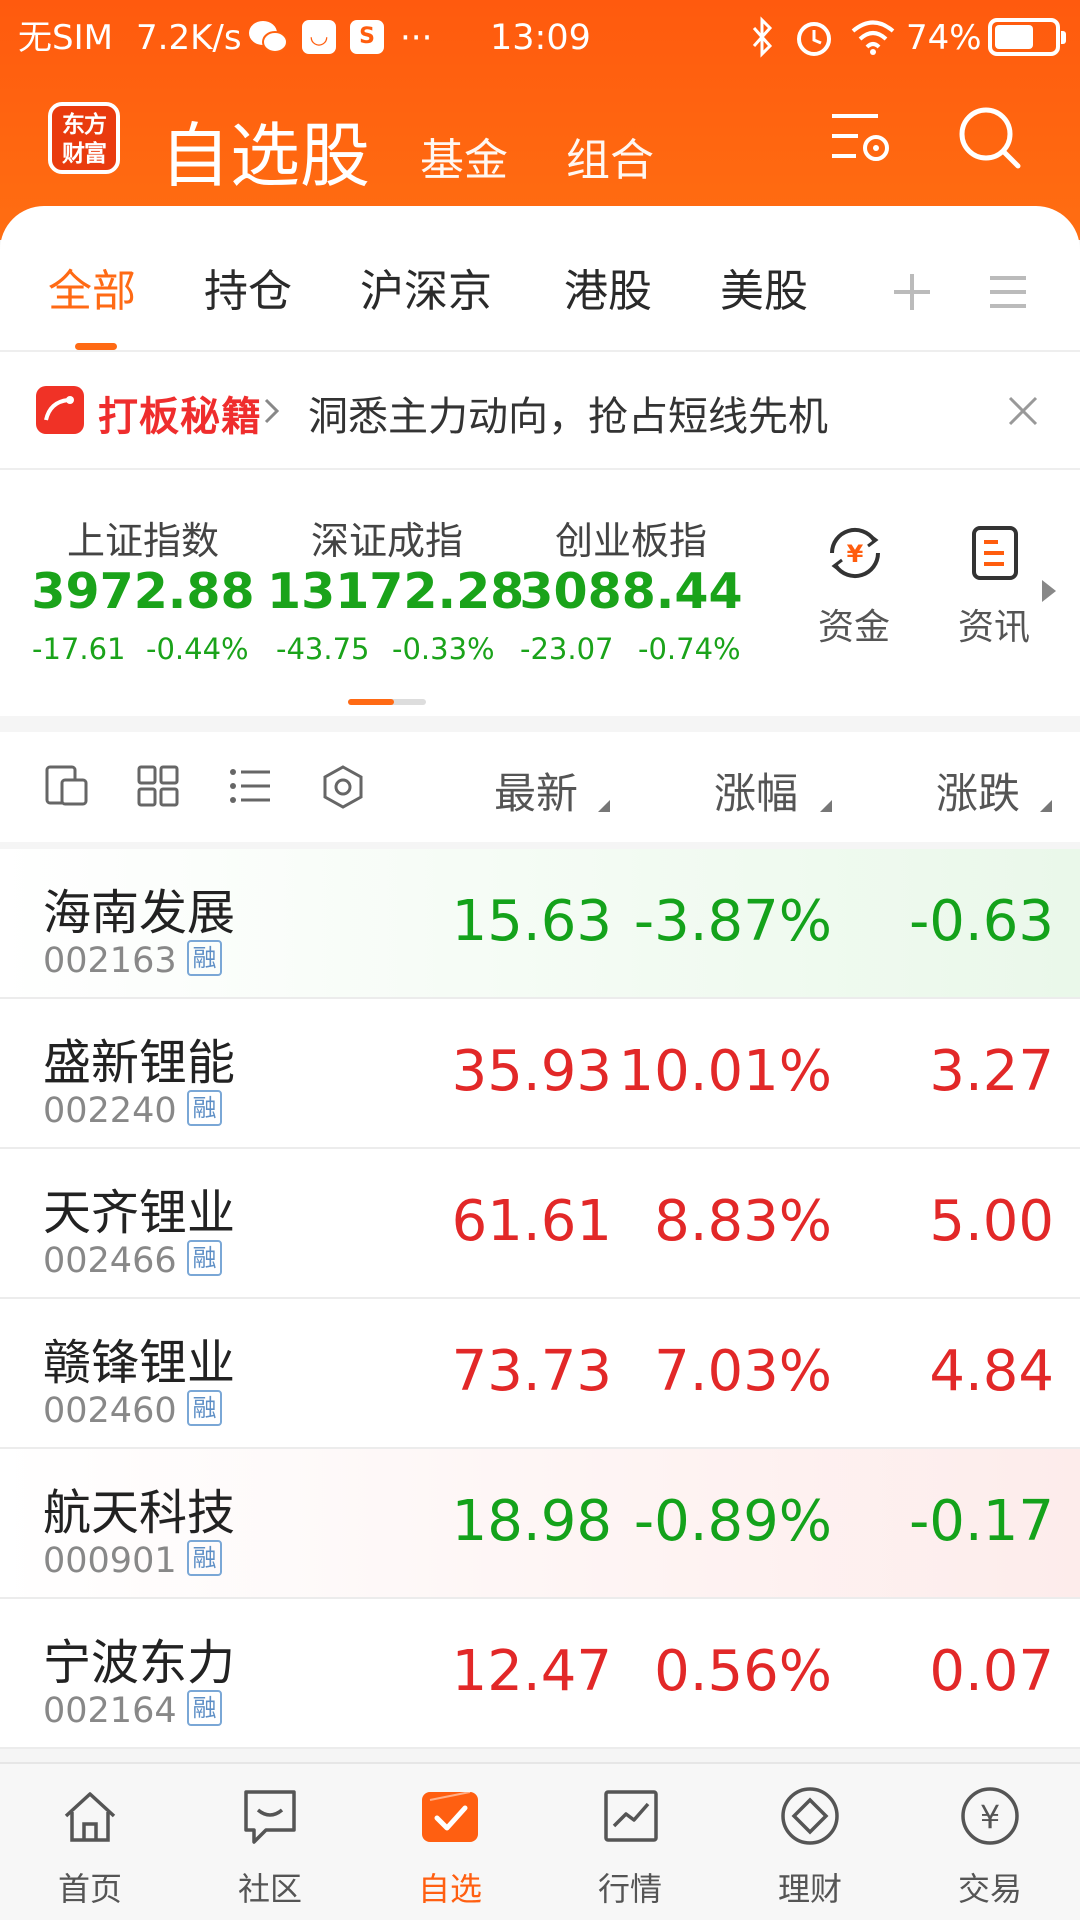  I want to click on sort-change-pct: 涨幅, so click(756, 790).